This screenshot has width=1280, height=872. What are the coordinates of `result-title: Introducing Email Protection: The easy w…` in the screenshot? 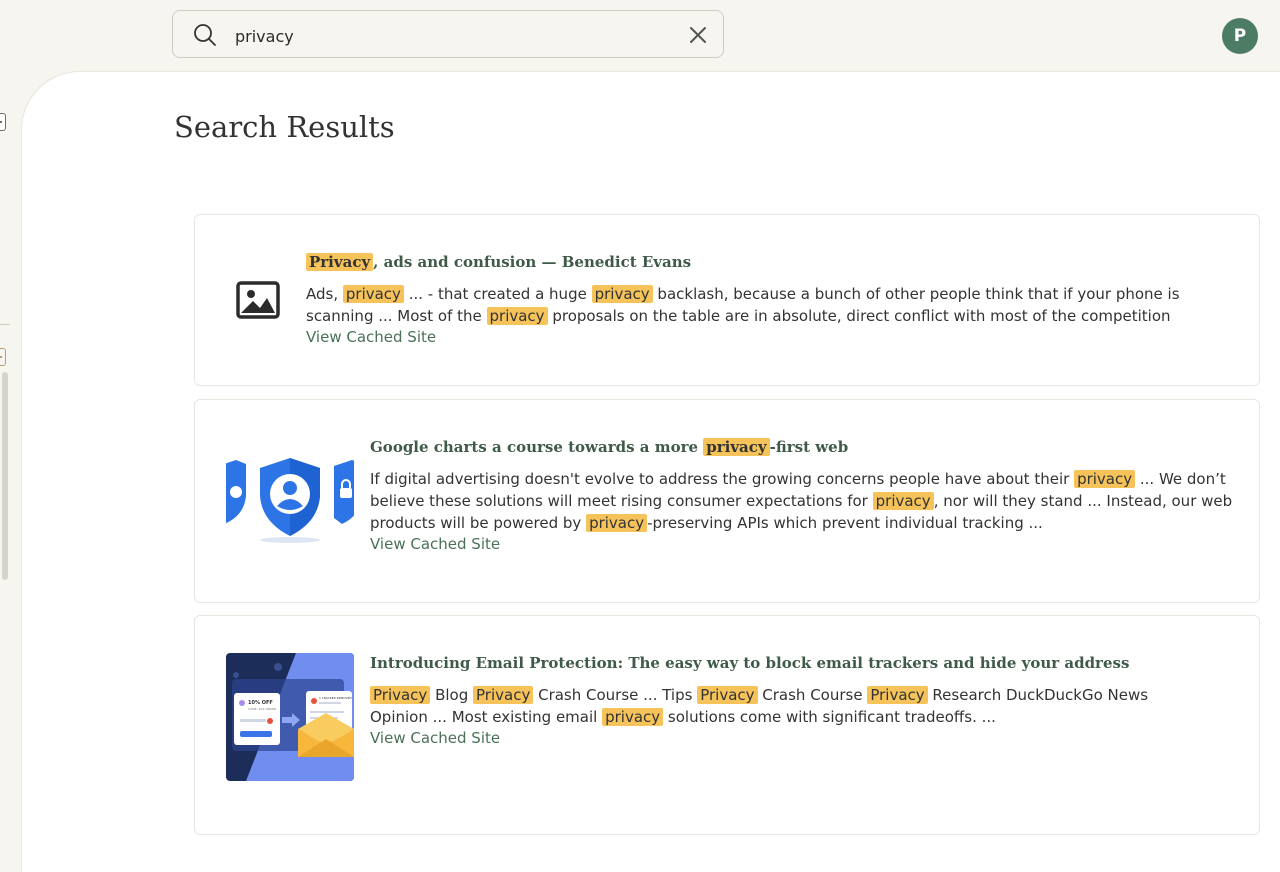 It's located at (749, 663).